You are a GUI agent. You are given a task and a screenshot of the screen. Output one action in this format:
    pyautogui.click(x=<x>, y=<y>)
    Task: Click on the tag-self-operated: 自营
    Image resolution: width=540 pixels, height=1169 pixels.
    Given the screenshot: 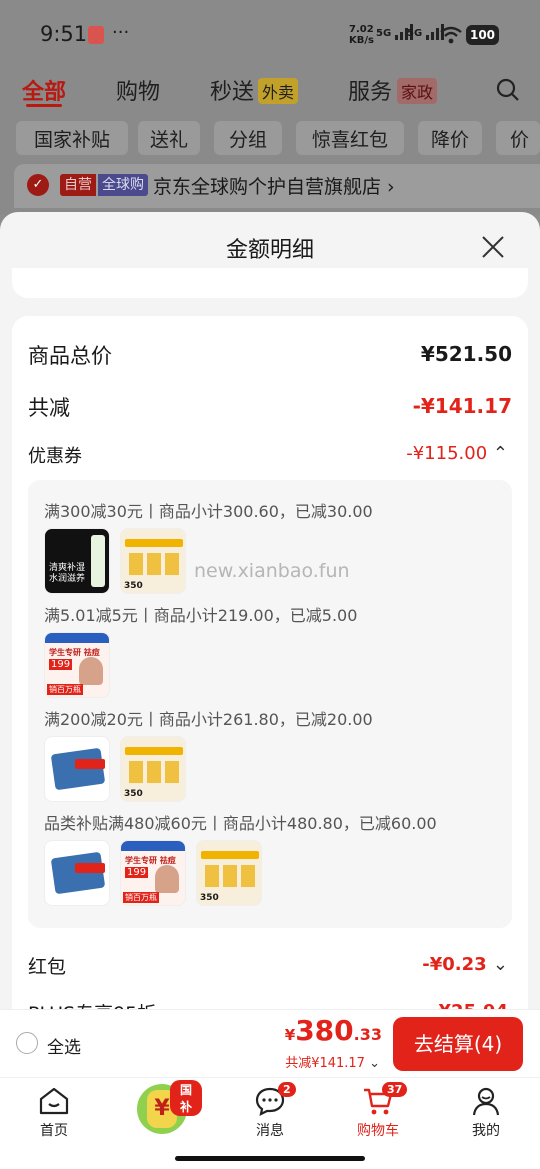 What is the action you would take?
    pyautogui.click(x=78, y=185)
    